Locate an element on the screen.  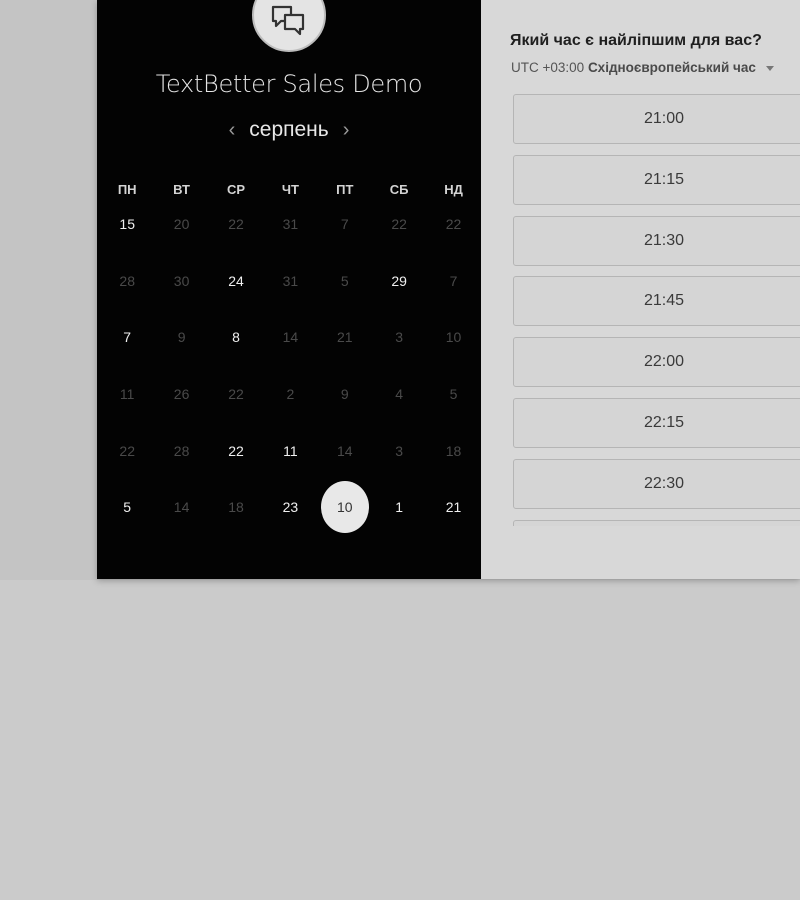
prev-month-icon: ‹ is located at coordinates (232, 130).